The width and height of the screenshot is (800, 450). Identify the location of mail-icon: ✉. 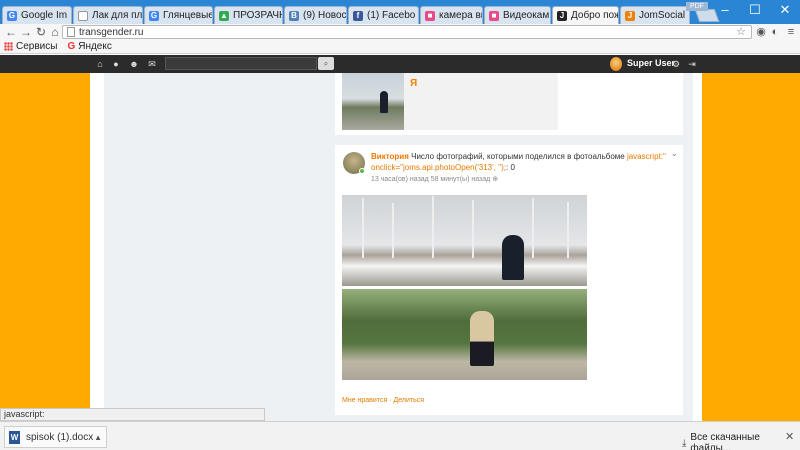
(152, 64).